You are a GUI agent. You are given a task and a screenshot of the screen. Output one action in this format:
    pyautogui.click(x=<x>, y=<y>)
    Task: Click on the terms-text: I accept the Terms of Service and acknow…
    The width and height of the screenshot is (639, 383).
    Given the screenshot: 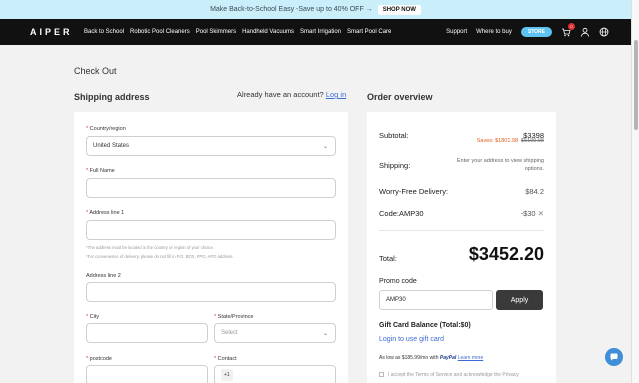 What is the action you would take?
    pyautogui.click(x=453, y=375)
    